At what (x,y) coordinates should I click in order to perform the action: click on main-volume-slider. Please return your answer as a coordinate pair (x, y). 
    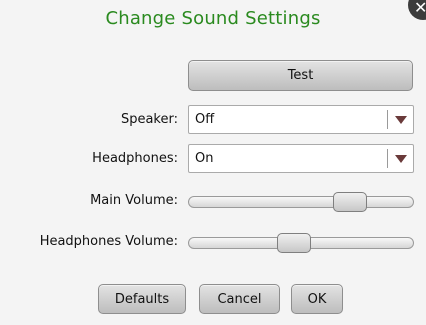
    Looking at the image, I should click on (301, 202).